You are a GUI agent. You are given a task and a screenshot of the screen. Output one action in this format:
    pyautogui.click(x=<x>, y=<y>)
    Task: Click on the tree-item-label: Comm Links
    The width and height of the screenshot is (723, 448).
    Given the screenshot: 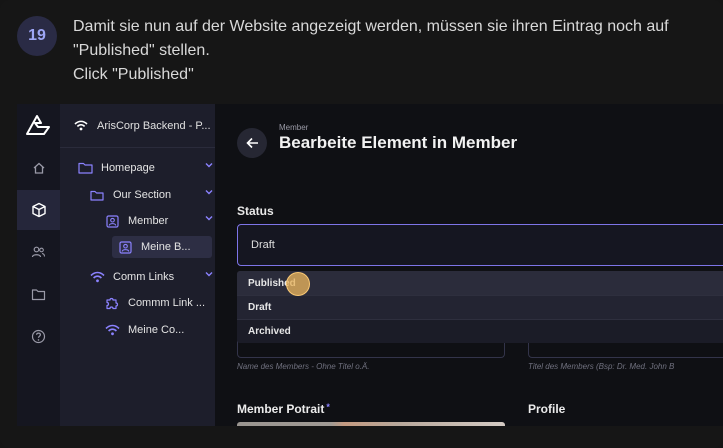 What is the action you would take?
    pyautogui.click(x=144, y=277)
    